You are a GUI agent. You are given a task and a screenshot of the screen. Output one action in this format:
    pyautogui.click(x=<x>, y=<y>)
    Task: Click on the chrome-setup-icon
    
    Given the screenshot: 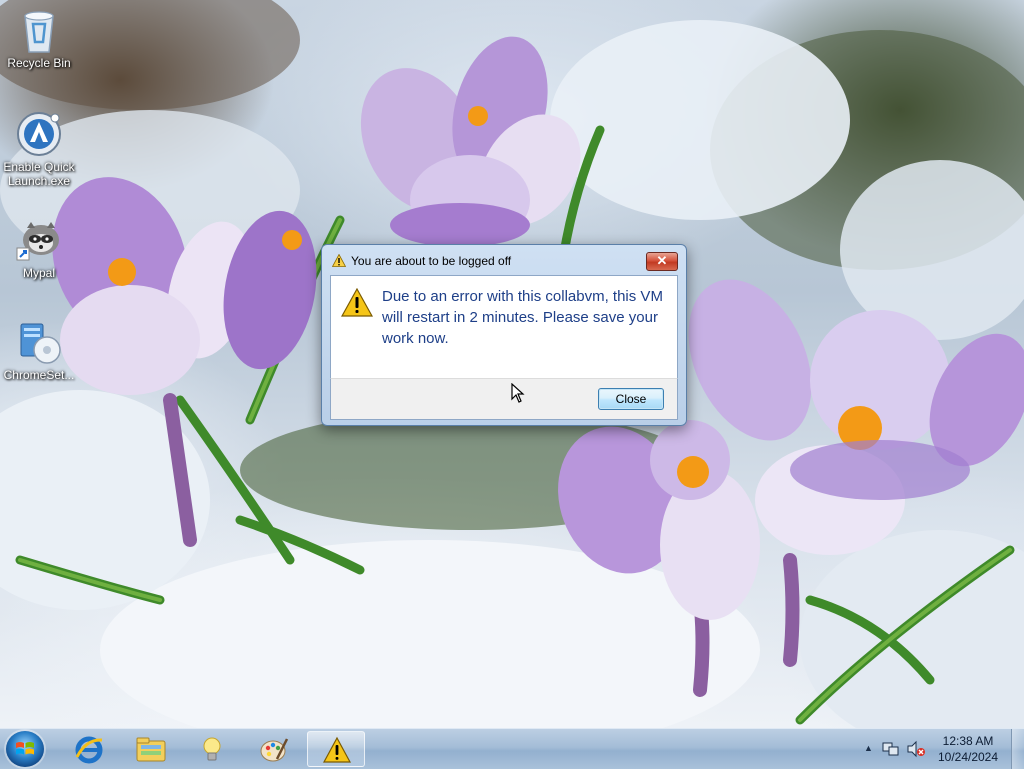 What is the action you would take?
    pyautogui.click(x=39, y=342)
    